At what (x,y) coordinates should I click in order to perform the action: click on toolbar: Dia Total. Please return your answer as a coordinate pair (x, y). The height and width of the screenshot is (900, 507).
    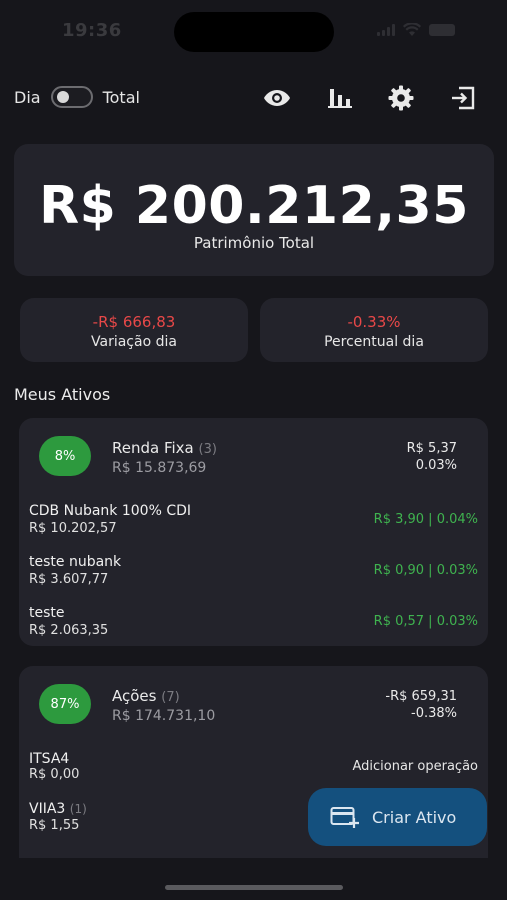
    Looking at the image, I should click on (253, 98).